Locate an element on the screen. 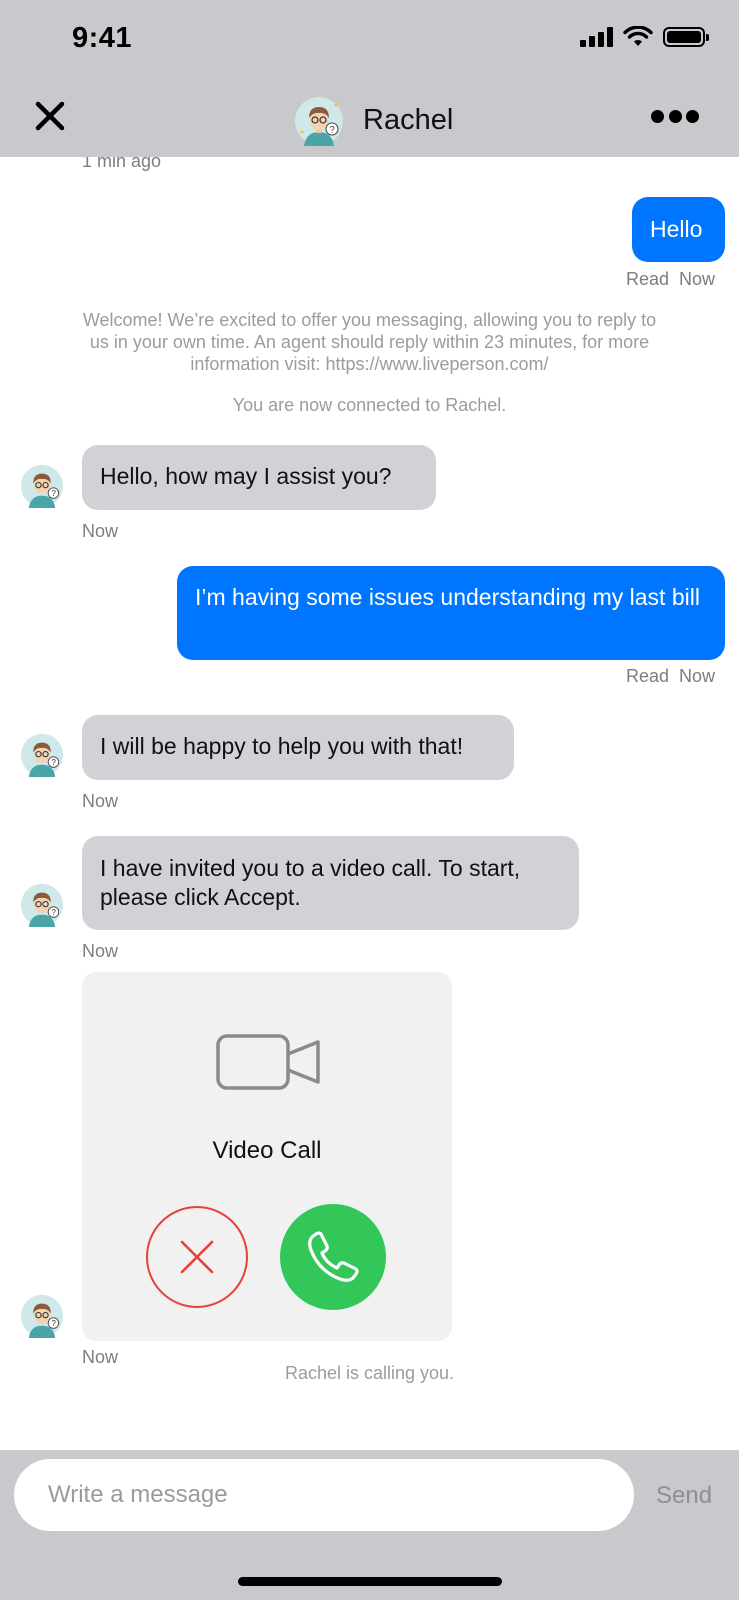 The width and height of the screenshot is (739, 1600). video-call-card: Video Call is located at coordinates (267, 1156).